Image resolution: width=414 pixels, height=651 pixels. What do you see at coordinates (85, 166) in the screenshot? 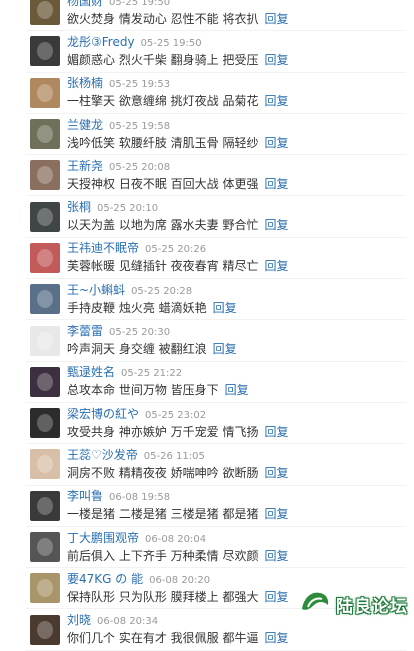
I see `user-name-link: 王新尧` at bounding box center [85, 166].